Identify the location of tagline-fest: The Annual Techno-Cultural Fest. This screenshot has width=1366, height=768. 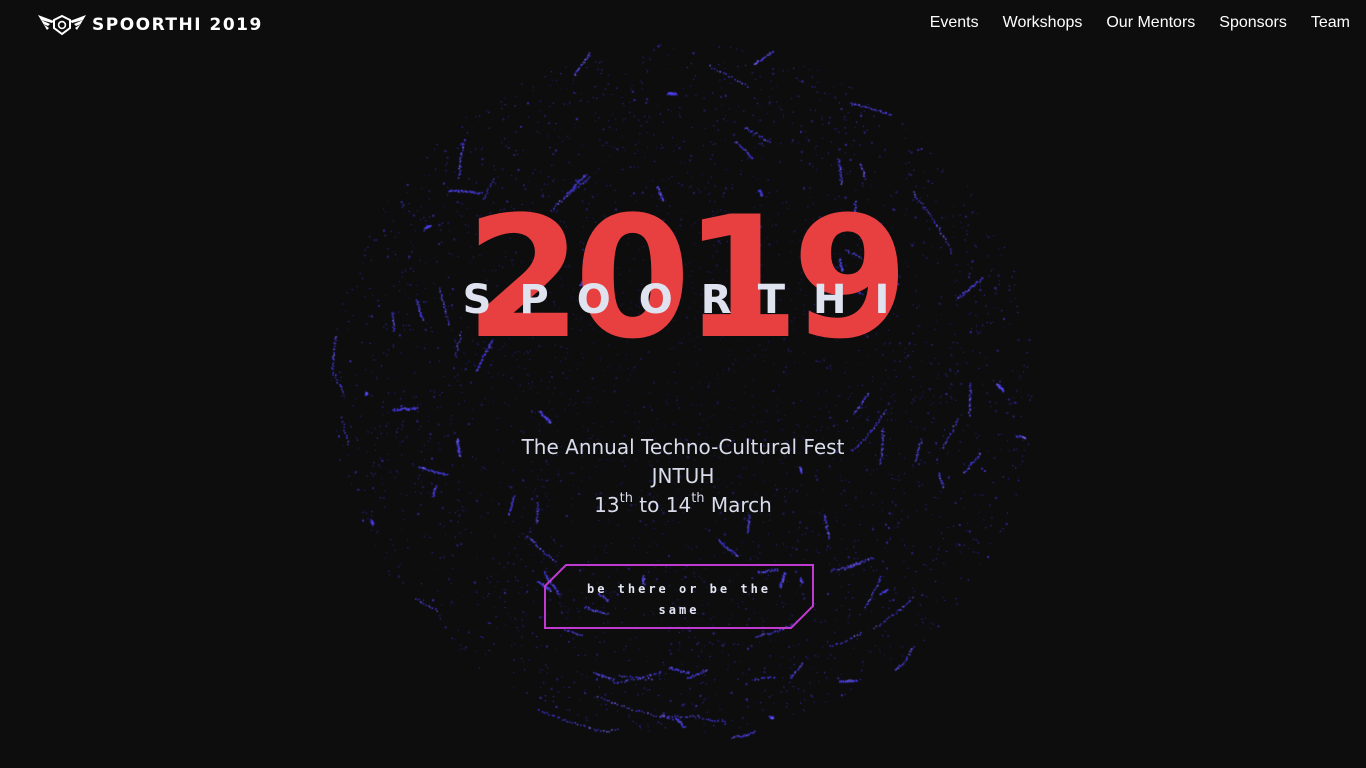
(683, 447).